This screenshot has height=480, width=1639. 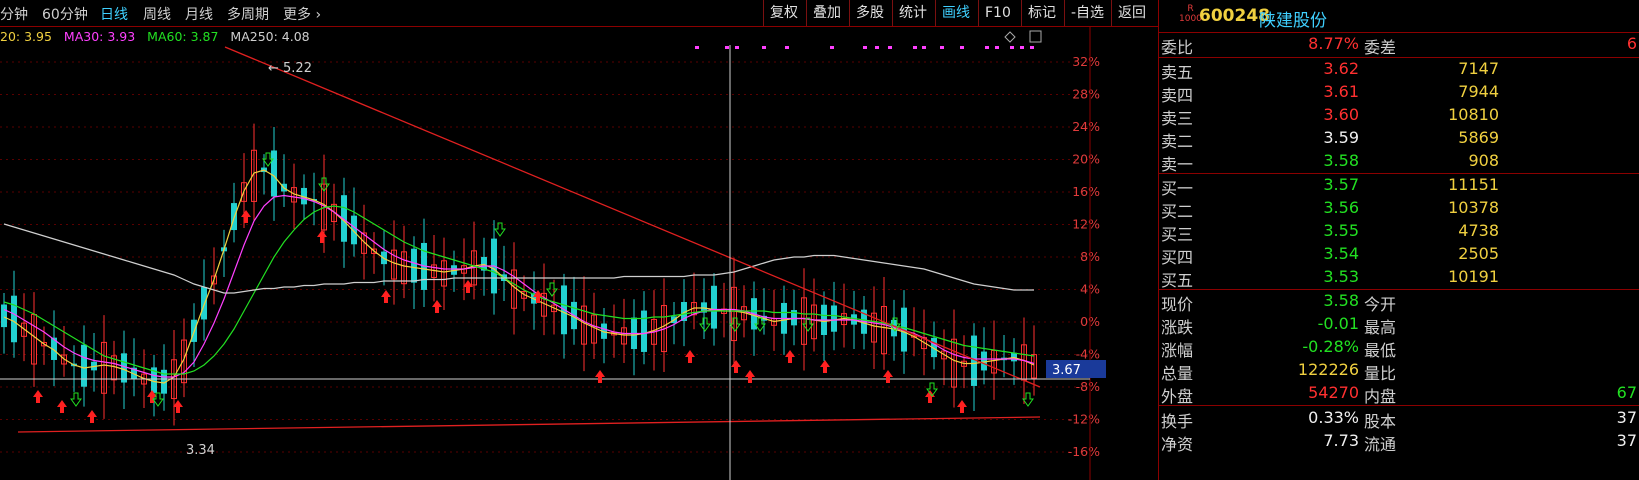 What do you see at coordinates (1177, 373) in the screenshot?
I see `stat-row-label: 总量` at bounding box center [1177, 373].